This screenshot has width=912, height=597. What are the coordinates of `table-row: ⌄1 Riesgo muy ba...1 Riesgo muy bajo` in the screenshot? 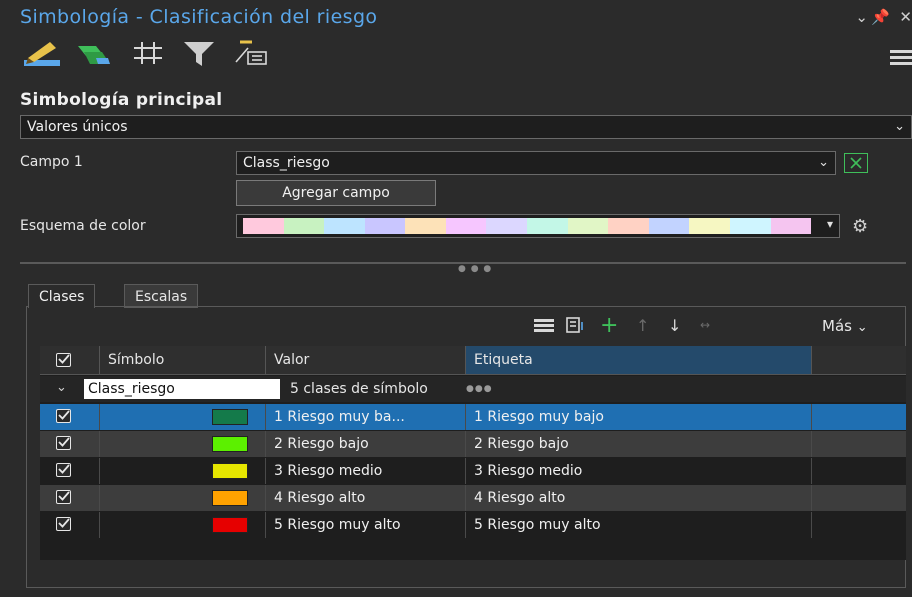 It's located at (473, 417).